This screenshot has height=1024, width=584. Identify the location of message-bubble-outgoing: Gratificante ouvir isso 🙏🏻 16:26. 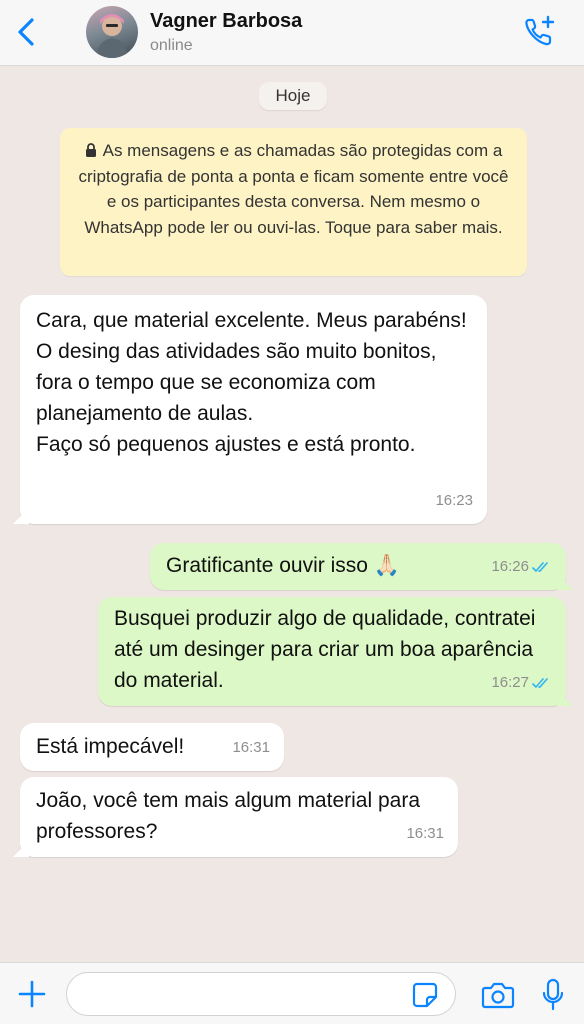
(361, 566).